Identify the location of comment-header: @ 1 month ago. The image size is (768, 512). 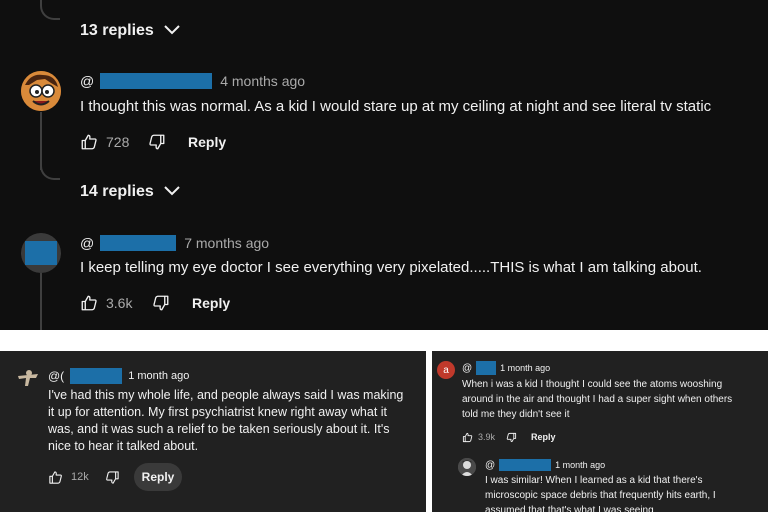
(506, 368).